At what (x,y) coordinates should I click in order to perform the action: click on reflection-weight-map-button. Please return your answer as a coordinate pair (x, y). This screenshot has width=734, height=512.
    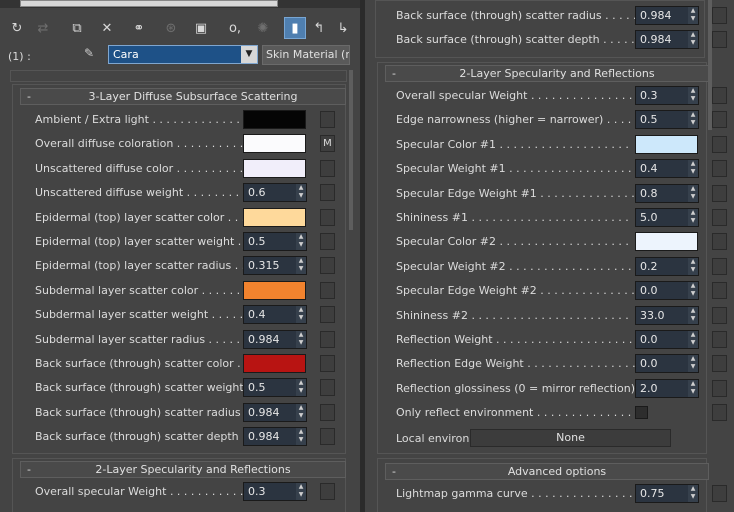
    Looking at the image, I should click on (719, 339).